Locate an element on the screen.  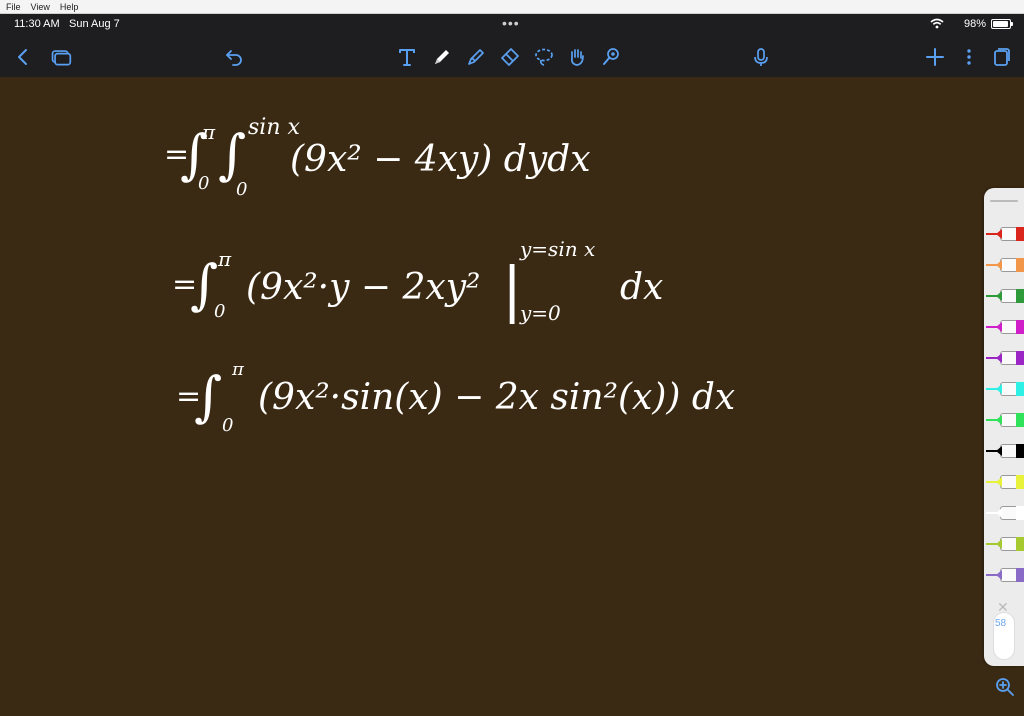
zoom-icon is located at coordinates (1005, 687).